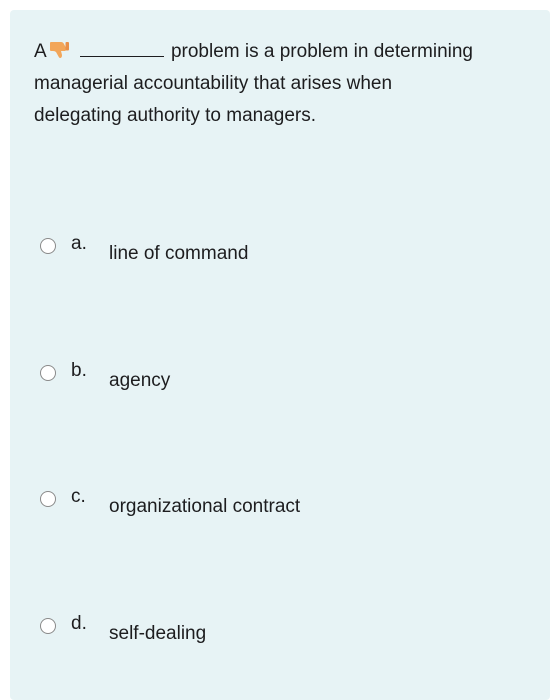 The width and height of the screenshot is (560, 700). What do you see at coordinates (40, 51) in the screenshot?
I see `question-prefix: A` at bounding box center [40, 51].